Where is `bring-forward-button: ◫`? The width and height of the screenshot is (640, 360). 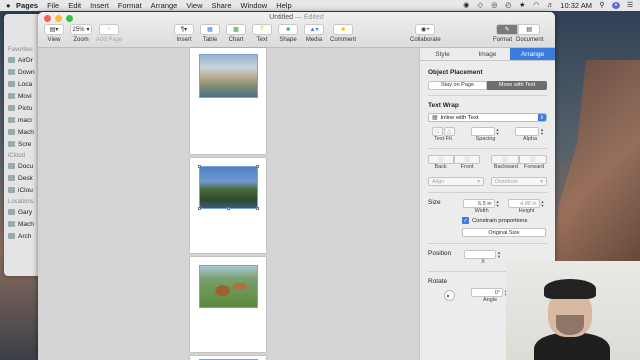 bring-forward-button: ◫ is located at coordinates (533, 159).